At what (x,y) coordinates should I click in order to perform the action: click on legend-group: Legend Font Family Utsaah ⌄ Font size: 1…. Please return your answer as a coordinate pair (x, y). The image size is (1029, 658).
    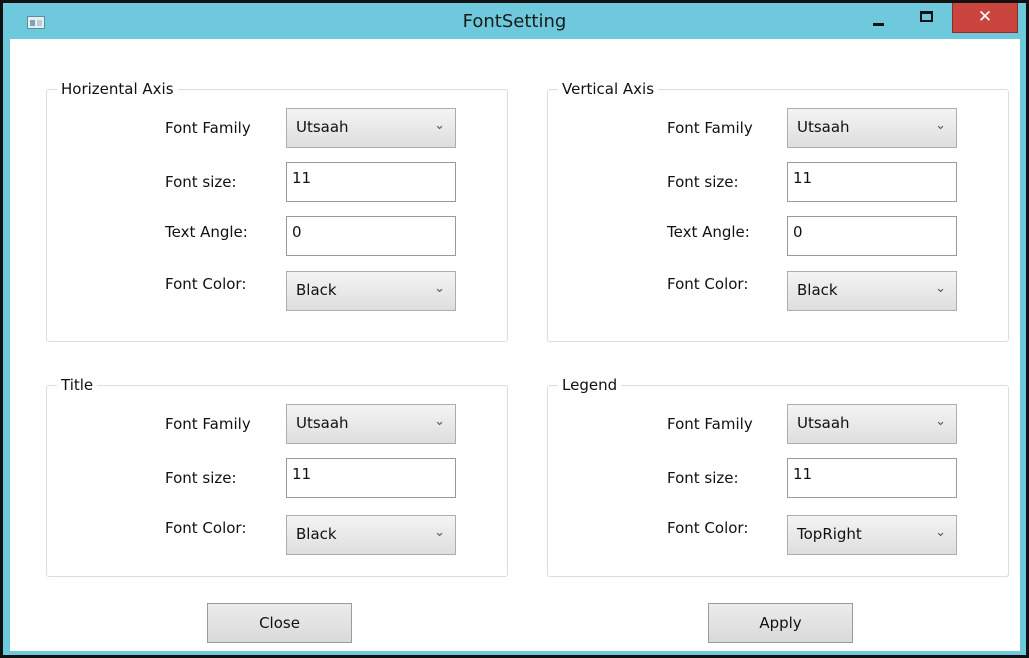
    Looking at the image, I should click on (778, 476).